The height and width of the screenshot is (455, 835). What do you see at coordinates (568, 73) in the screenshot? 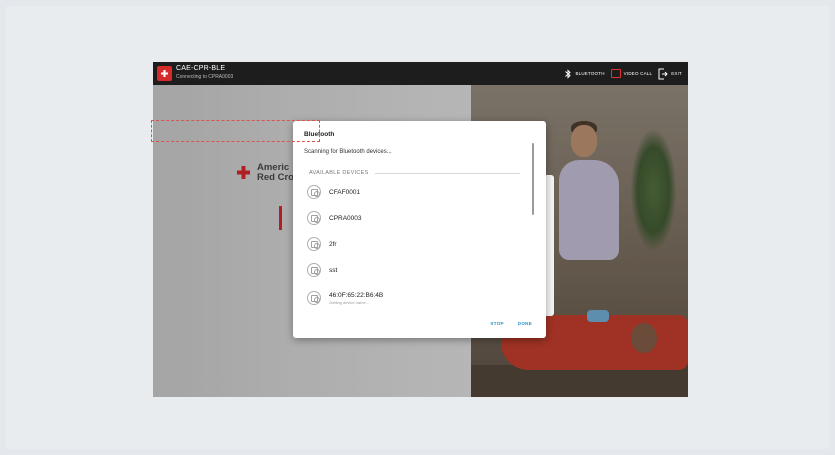
I see `bluetooth-icon` at bounding box center [568, 73].